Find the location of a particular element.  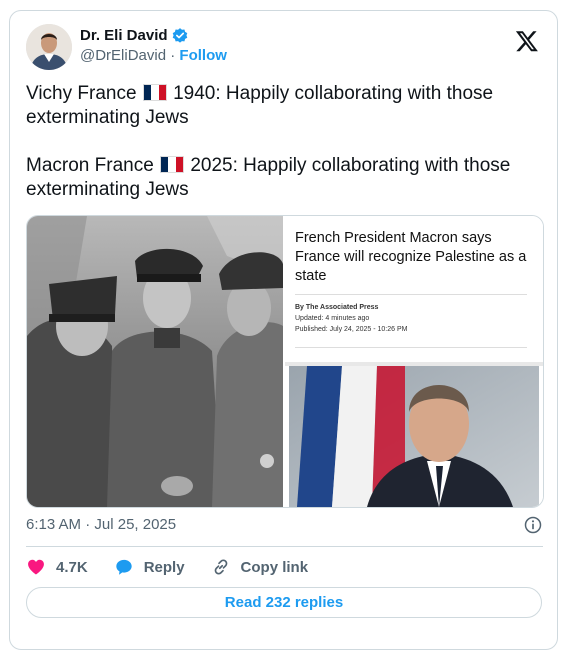

divider is located at coordinates (284, 546).